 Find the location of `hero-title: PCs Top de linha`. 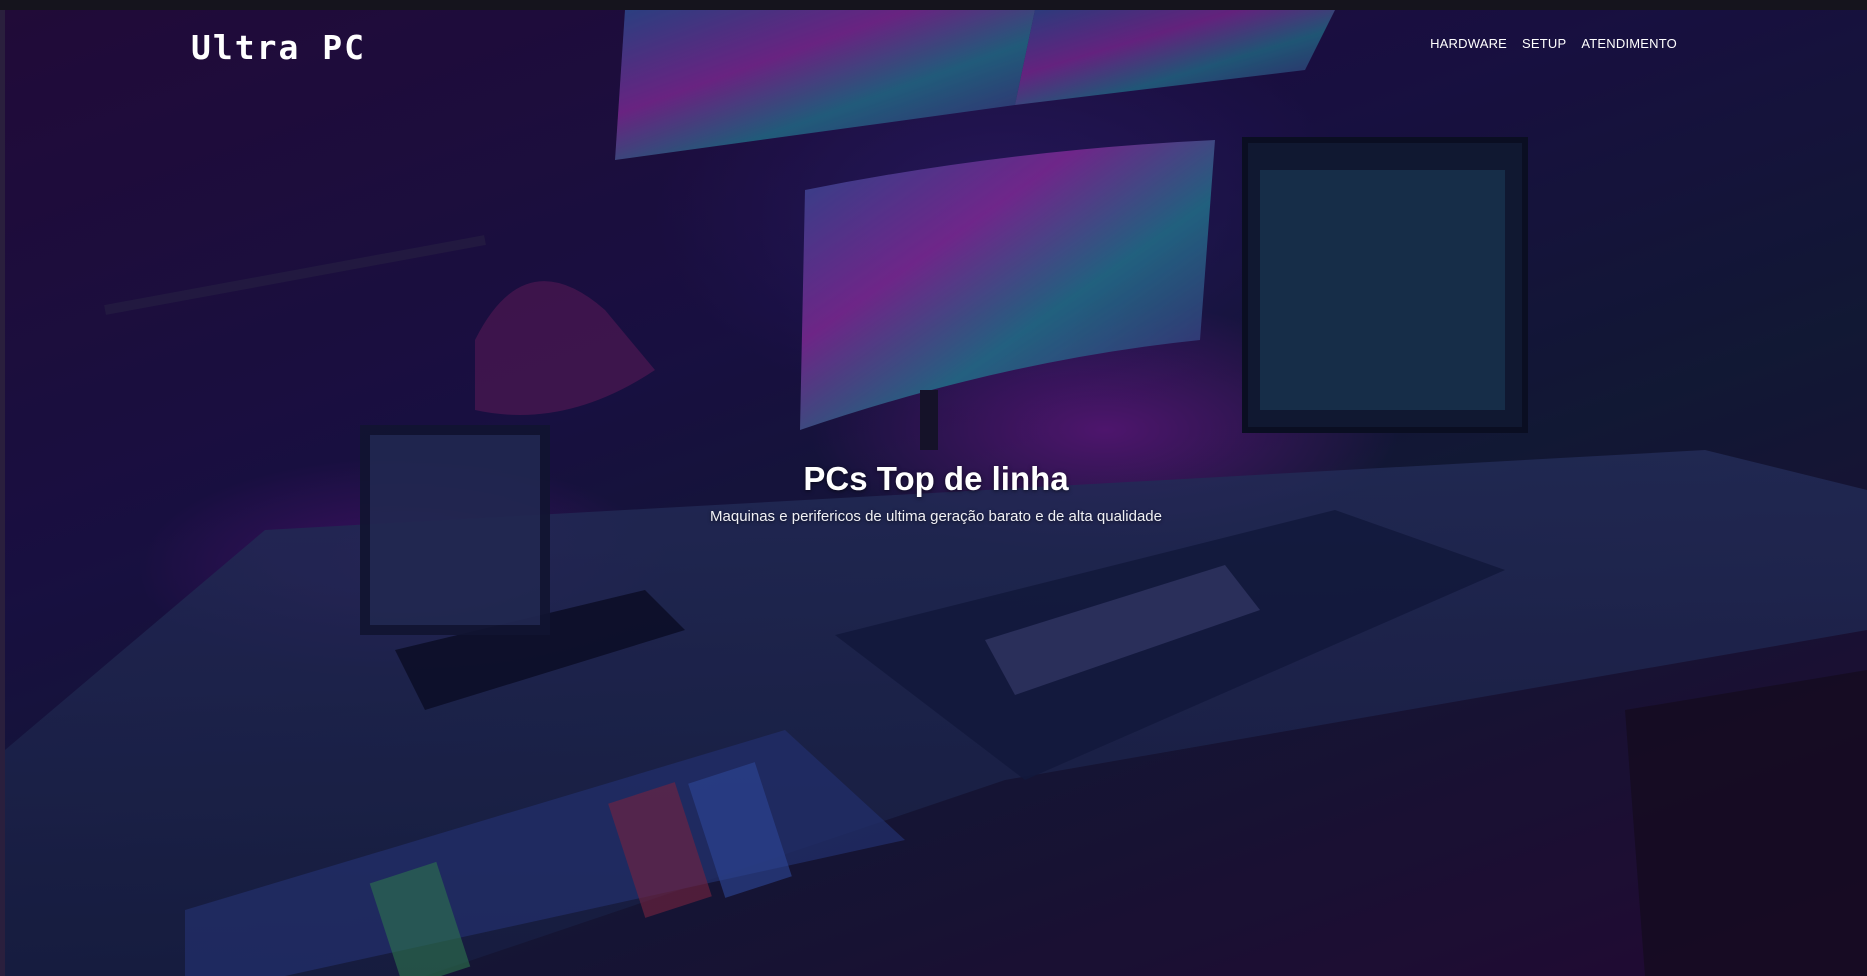

hero-title: PCs Top de linha is located at coordinates (936, 478).